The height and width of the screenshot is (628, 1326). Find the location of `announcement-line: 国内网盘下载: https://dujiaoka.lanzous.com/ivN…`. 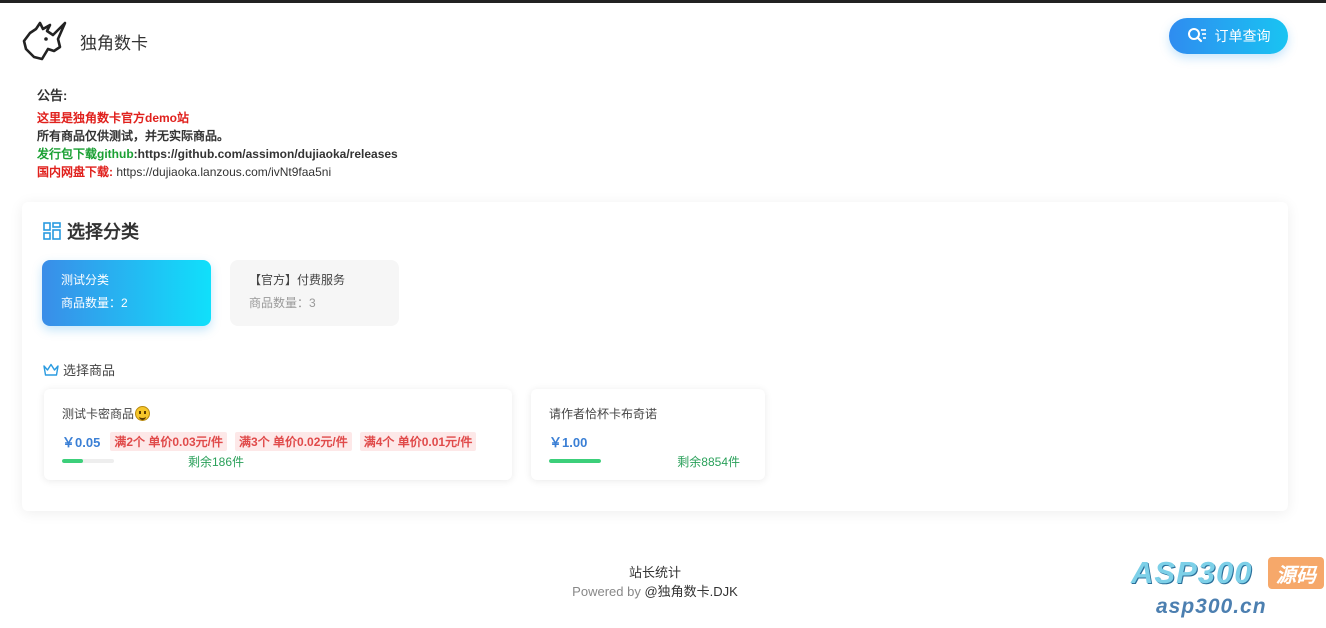

announcement-line: 国内网盘下载: https://dujiaoka.lanzous.com/ivN… is located at coordinates (217, 172).